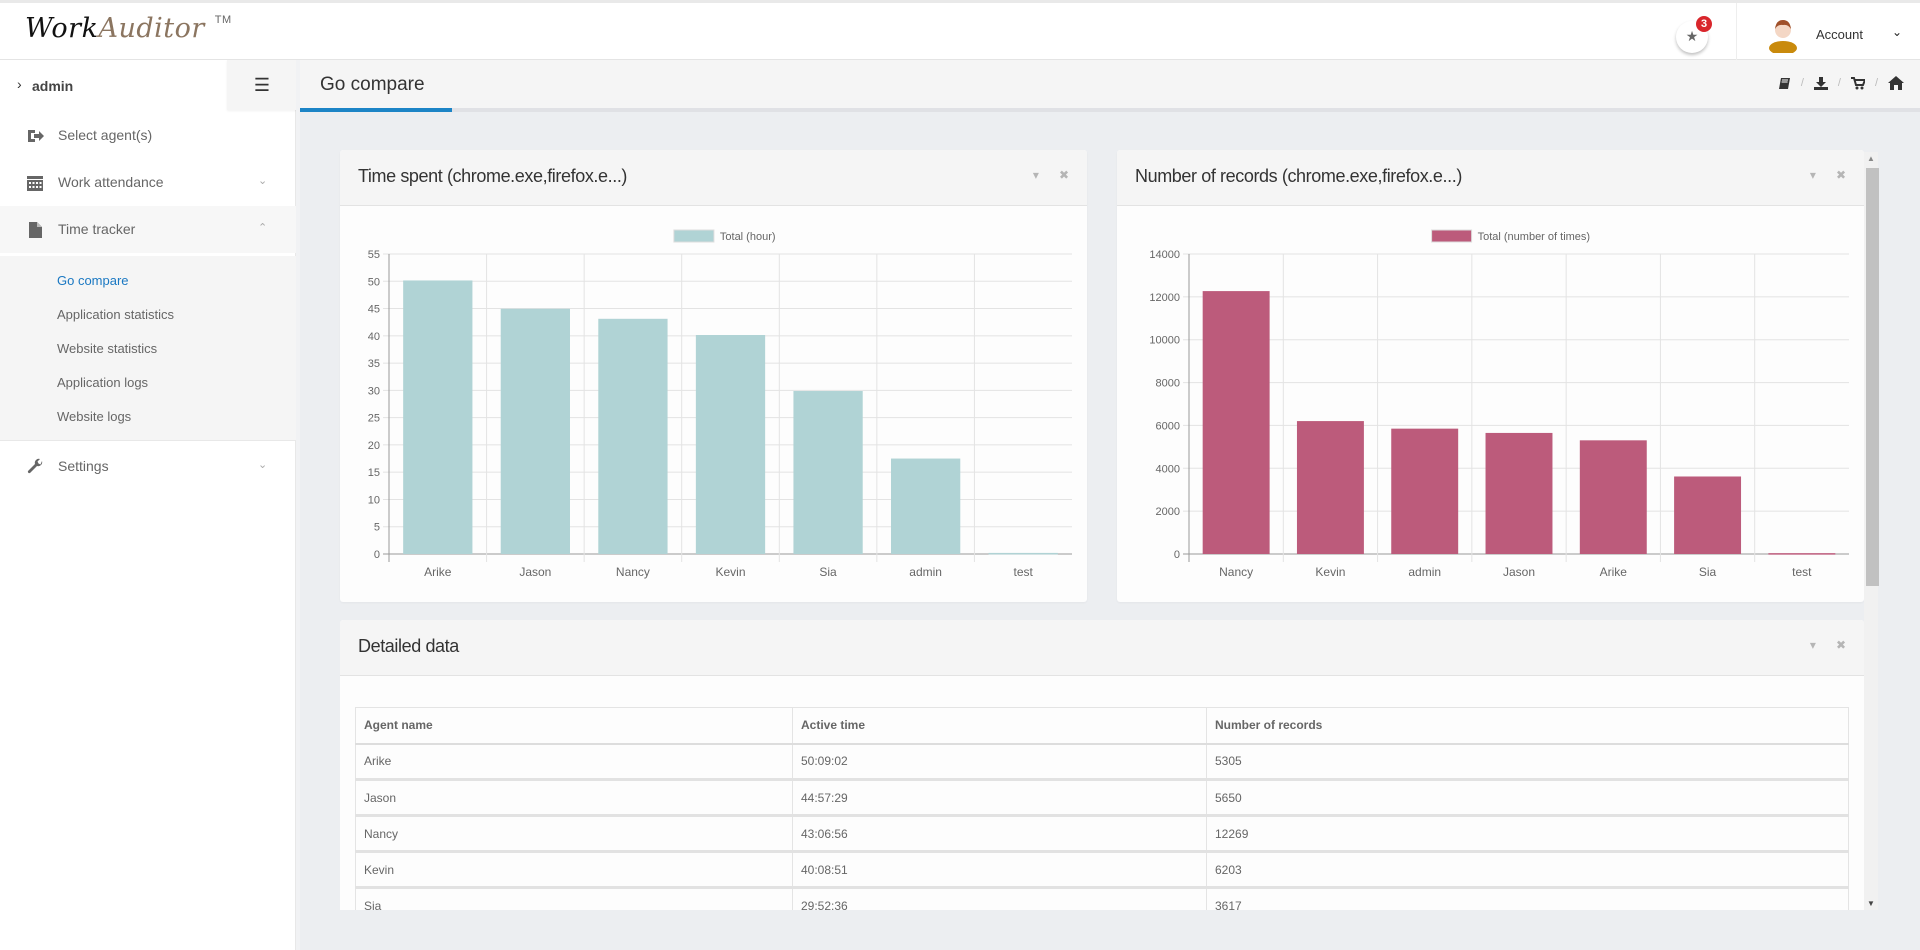  I want to click on table-row: Arike 50:09:02 5305, so click(1102, 762).